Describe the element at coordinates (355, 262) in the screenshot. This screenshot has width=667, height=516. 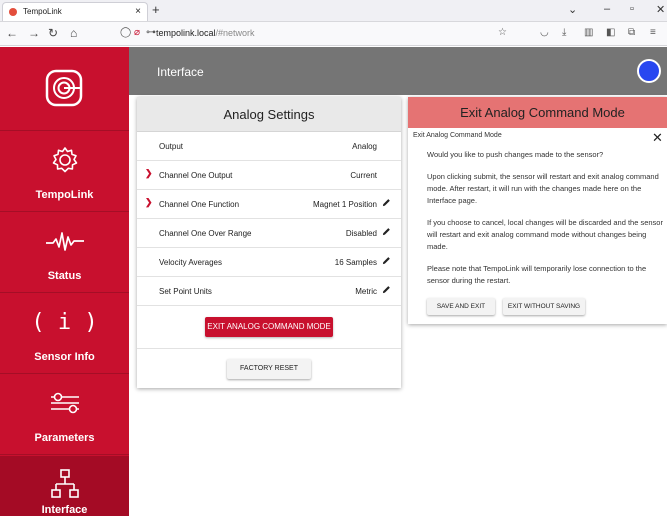
I see `setting-value: 16 Samples` at that location.